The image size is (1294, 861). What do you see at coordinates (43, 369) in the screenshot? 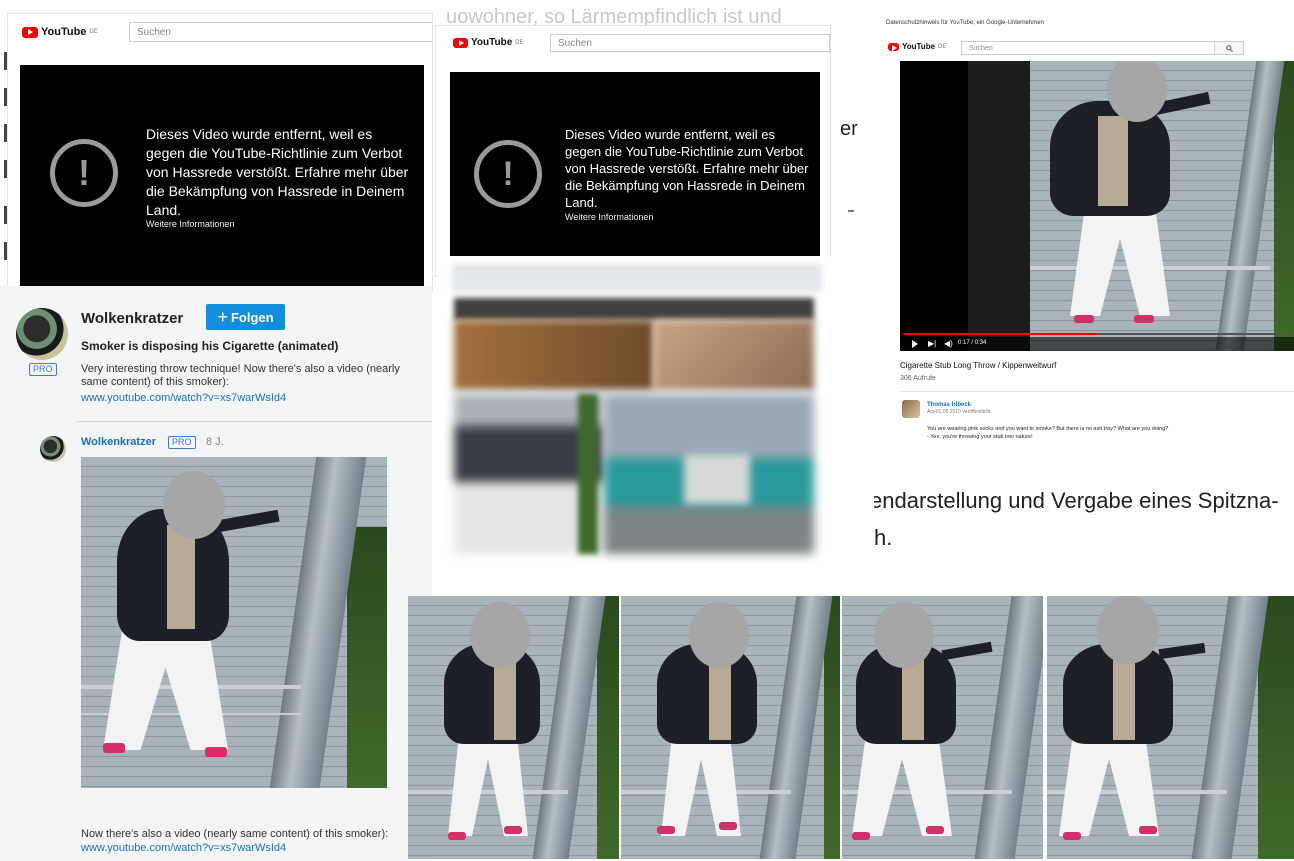
I see `pro-badge: PRO` at bounding box center [43, 369].